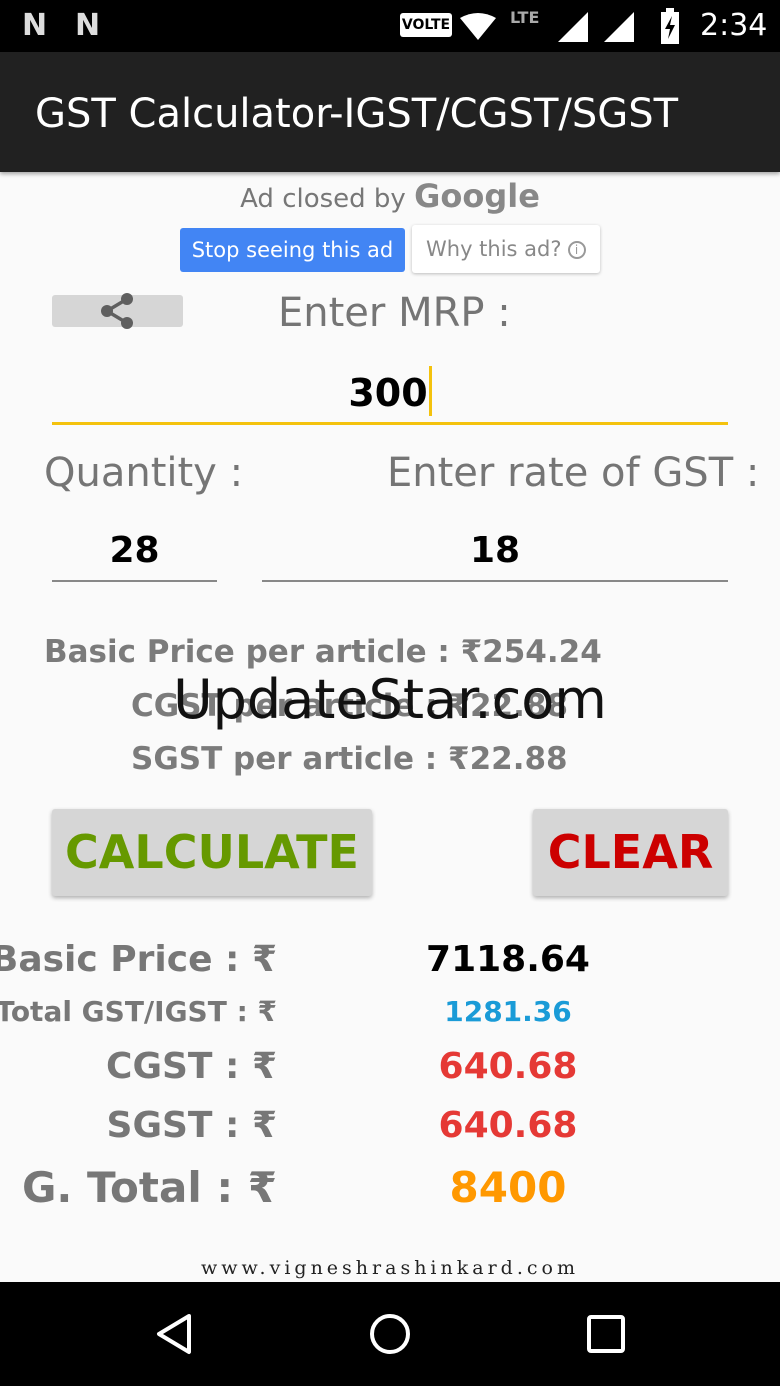 The width and height of the screenshot is (780, 1386). I want to click on quantity-label: Quantity :, so click(144, 473).